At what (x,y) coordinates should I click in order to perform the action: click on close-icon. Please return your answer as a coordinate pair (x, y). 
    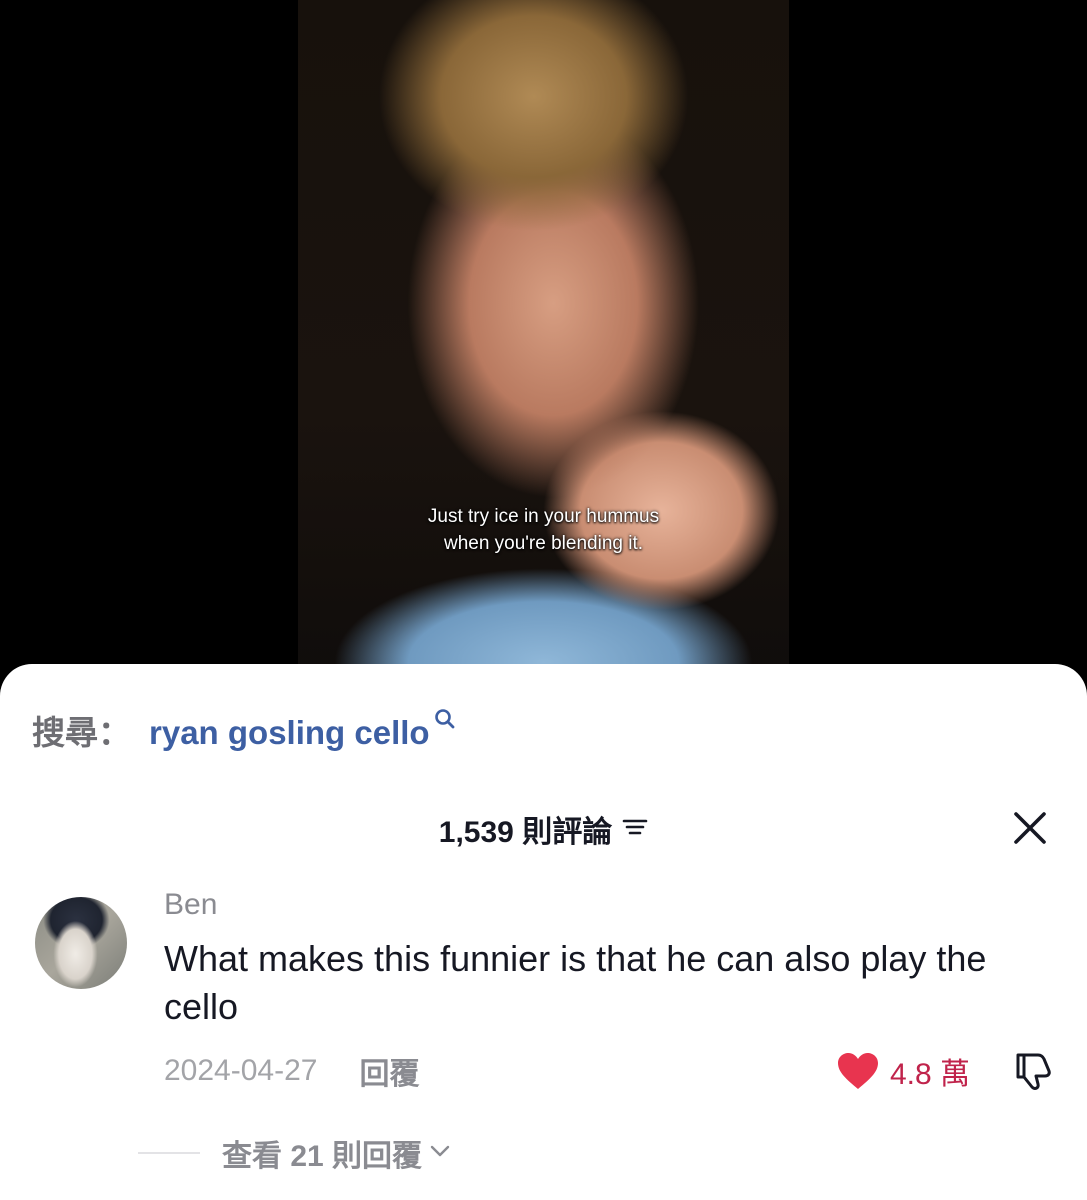
    Looking at the image, I should click on (1030, 828).